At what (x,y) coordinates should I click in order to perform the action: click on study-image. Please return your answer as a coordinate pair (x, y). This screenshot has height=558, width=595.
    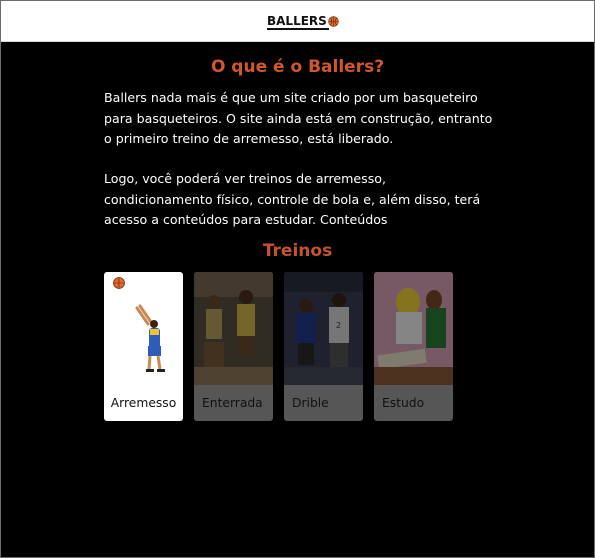
    Looking at the image, I should click on (413, 328).